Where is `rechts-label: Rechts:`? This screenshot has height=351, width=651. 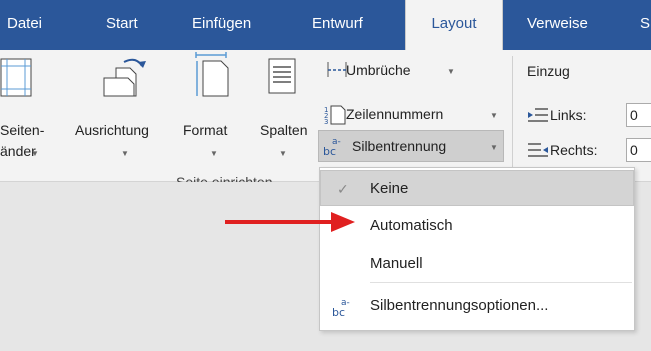 rechts-label: Rechts: is located at coordinates (574, 150).